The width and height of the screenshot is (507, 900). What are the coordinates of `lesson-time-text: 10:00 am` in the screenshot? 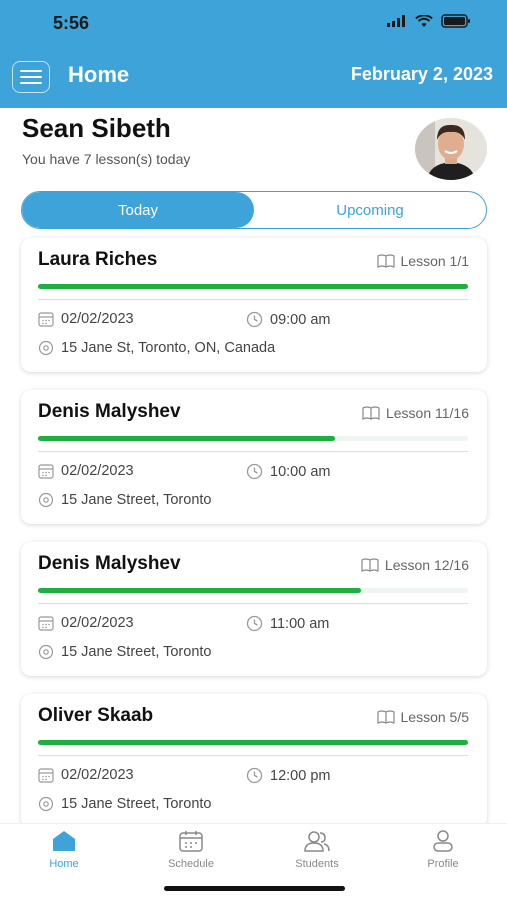 It's located at (300, 471).